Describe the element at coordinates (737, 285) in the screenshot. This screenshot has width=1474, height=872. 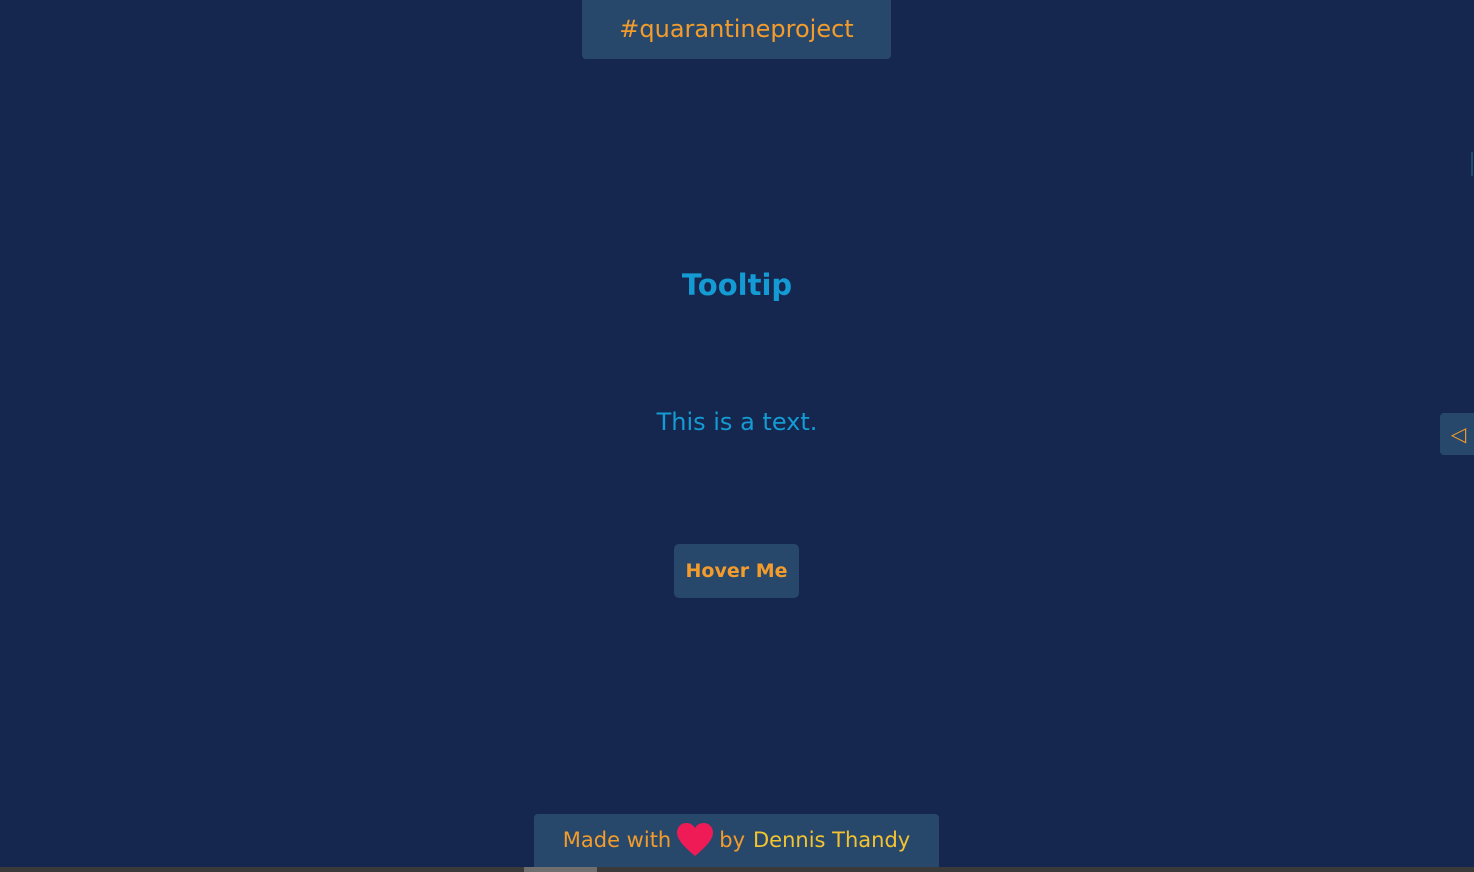
I see `page-title: Tooltip` at that location.